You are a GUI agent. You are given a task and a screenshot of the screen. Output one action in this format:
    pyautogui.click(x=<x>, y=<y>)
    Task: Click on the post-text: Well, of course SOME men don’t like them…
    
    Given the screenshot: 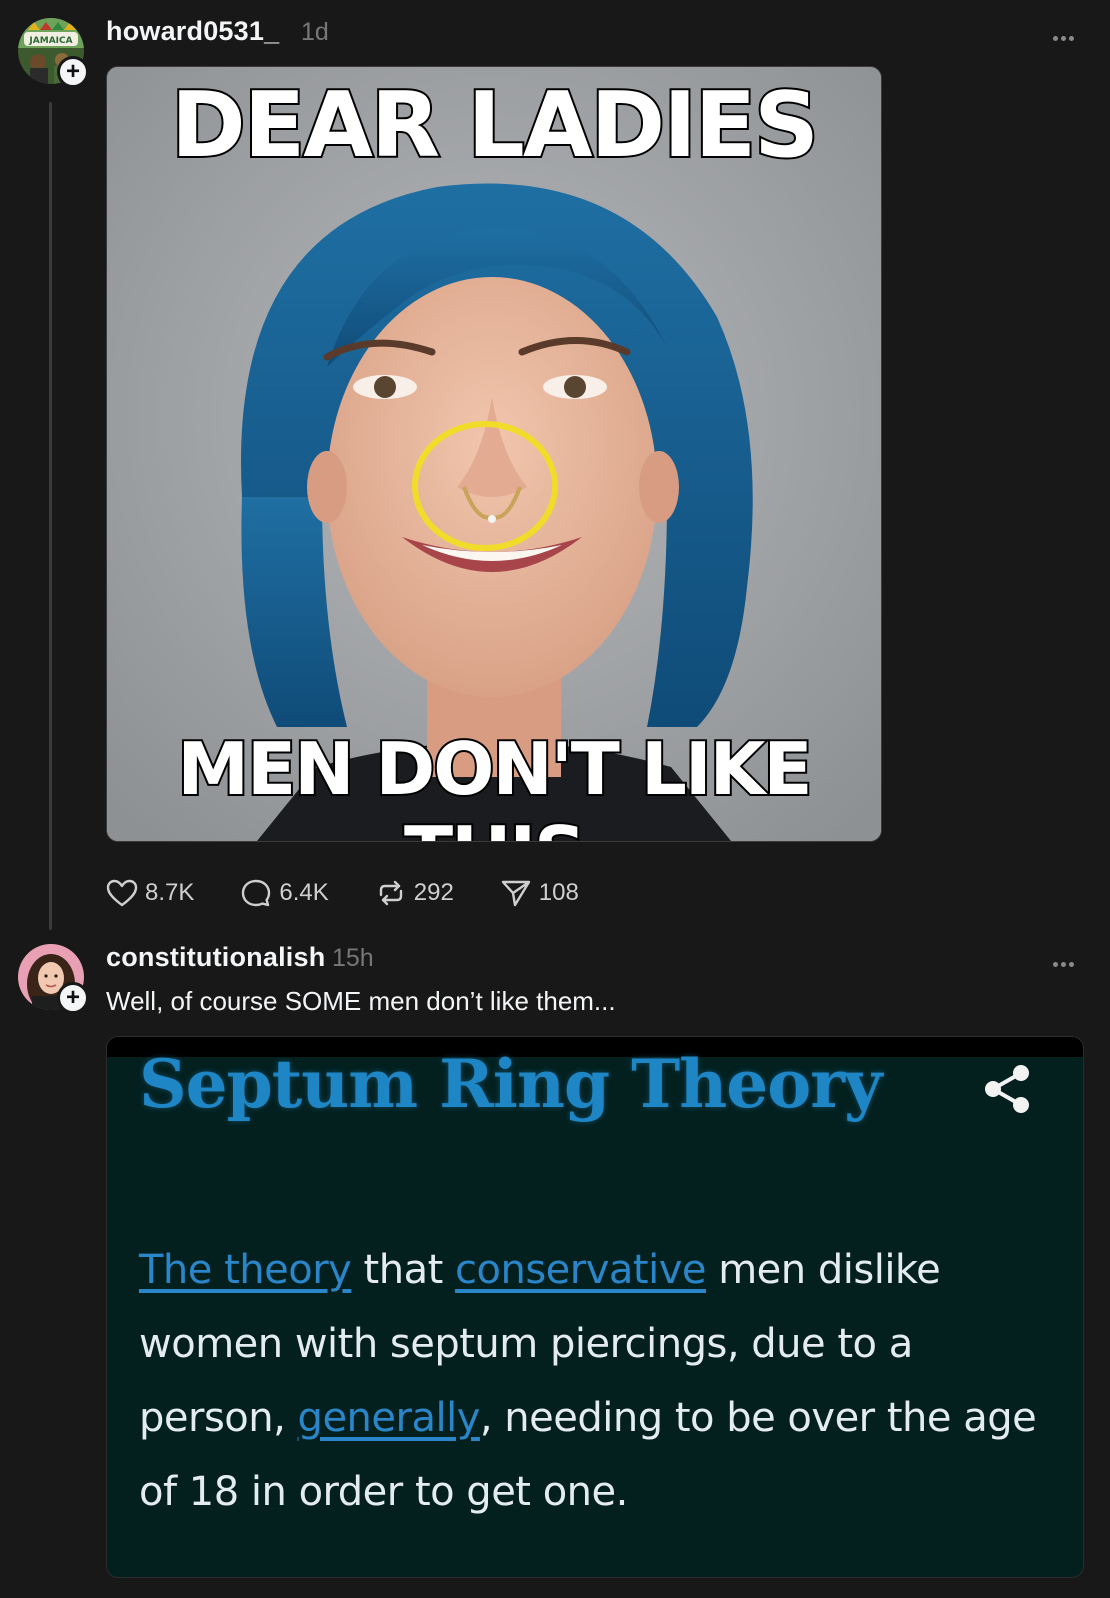 What is the action you would take?
    pyautogui.click(x=361, y=1001)
    